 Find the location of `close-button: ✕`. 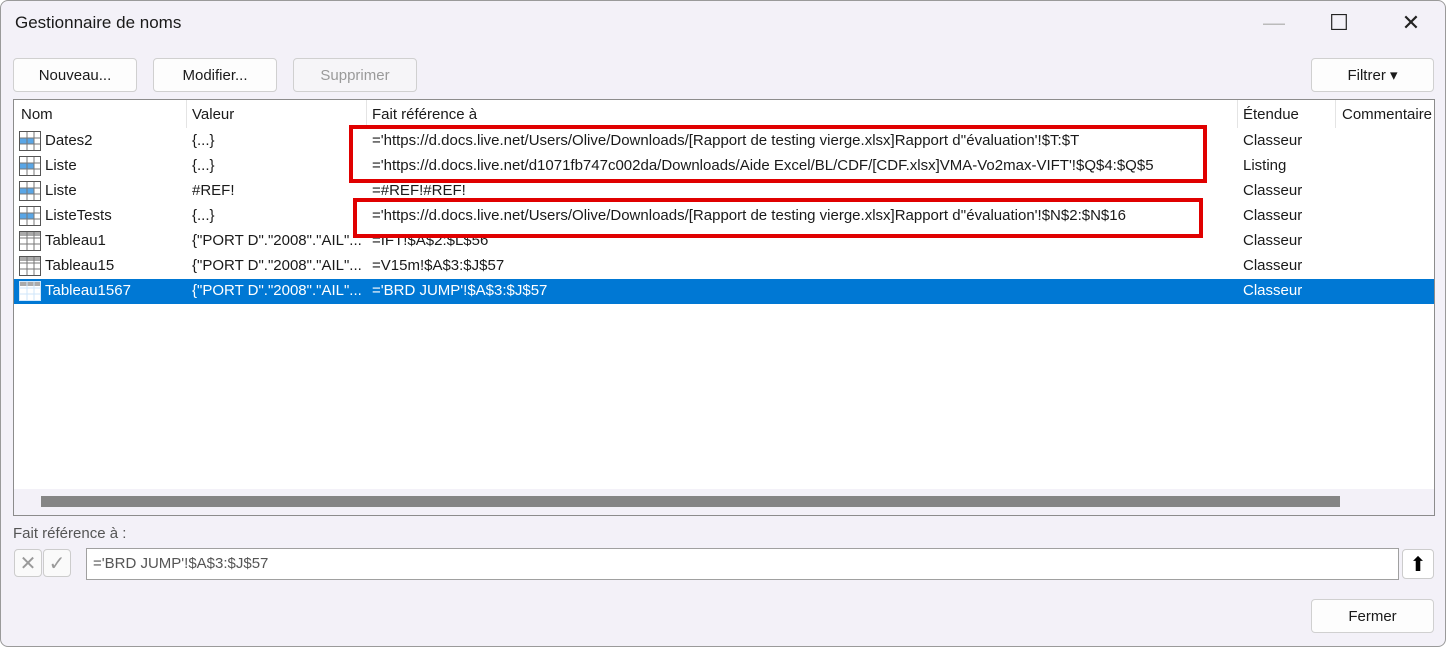

close-button: ✕ is located at coordinates (1411, 23).